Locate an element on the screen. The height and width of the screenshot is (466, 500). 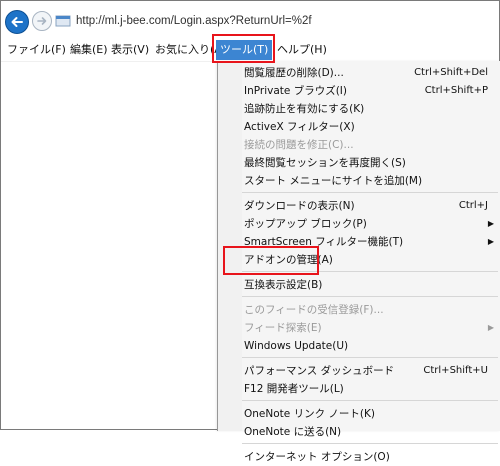
menu-1: 編集(E) is located at coordinates (89, 50).